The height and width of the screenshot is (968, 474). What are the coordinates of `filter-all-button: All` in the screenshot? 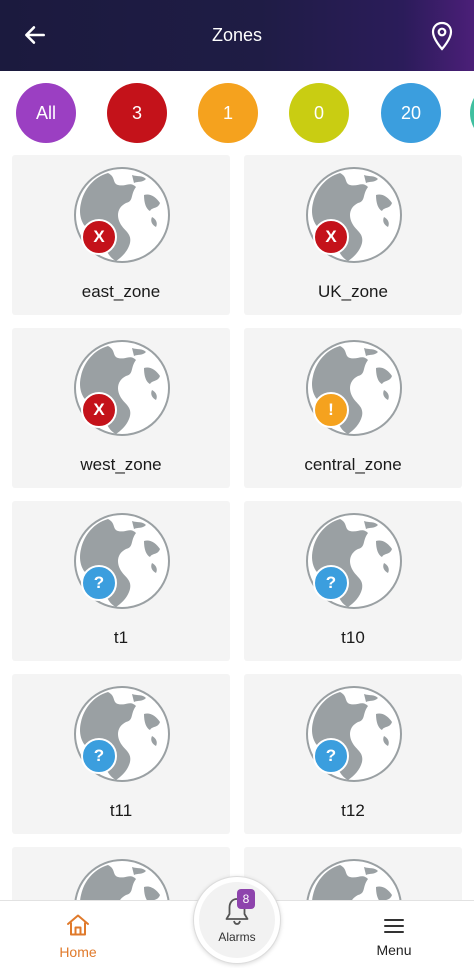 It's located at (46, 113).